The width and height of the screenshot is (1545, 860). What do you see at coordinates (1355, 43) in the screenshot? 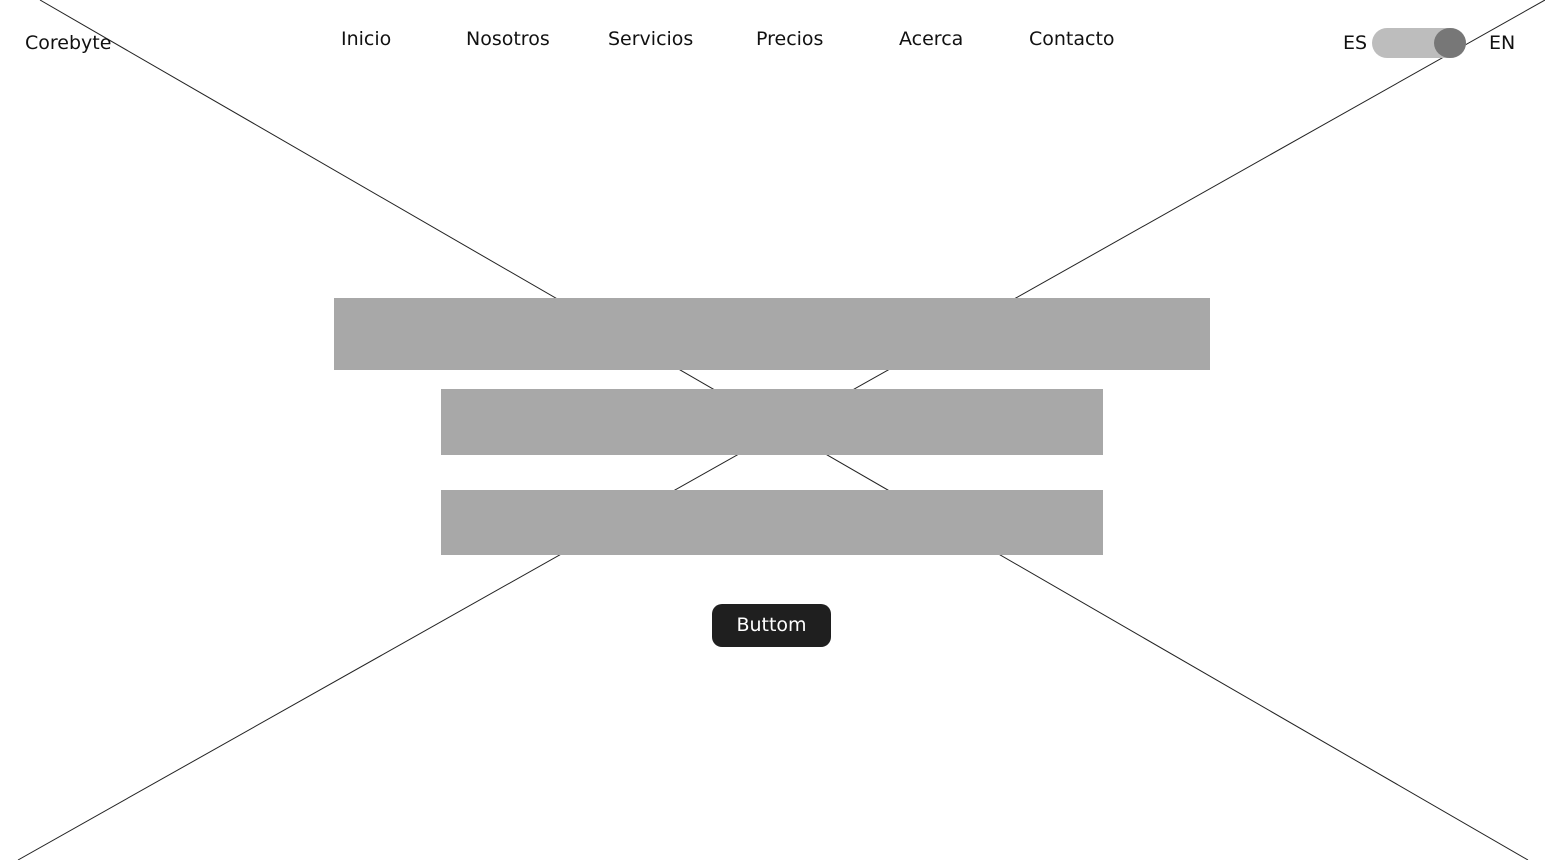
I see `language-es-label: ES` at bounding box center [1355, 43].